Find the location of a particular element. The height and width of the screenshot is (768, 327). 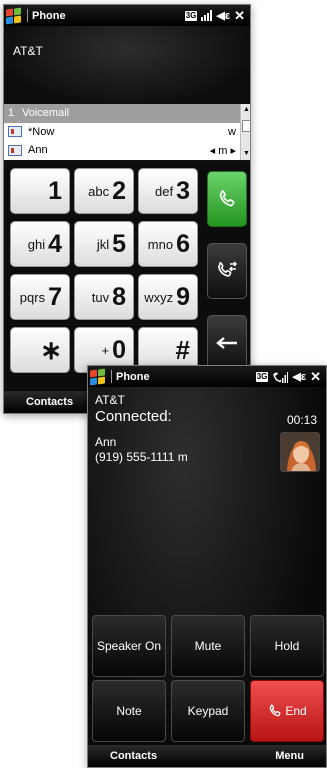

caller-name: Ann is located at coordinates (106, 442).